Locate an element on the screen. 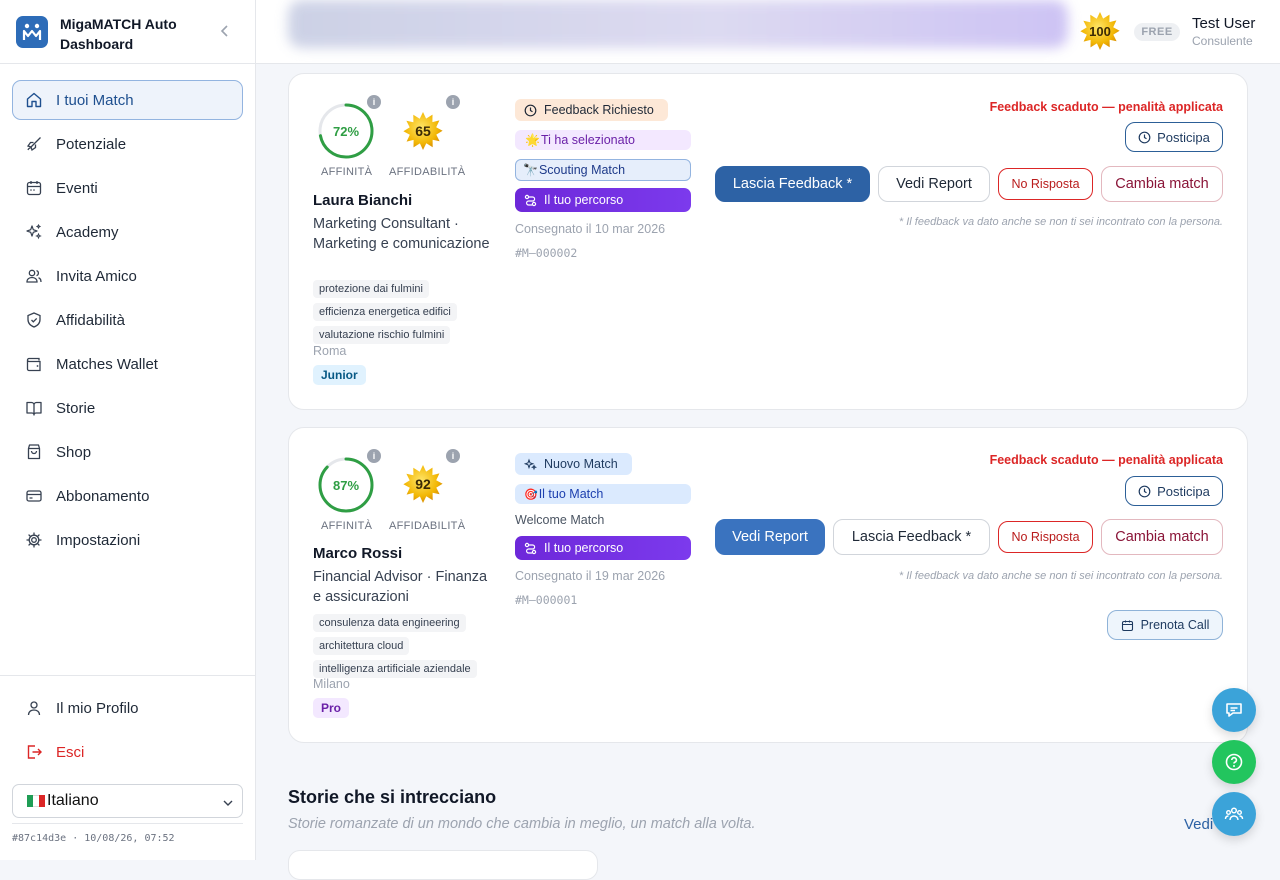 The height and width of the screenshot is (880, 1280). top-header: 100 FREE Test User Consulente is located at coordinates (768, 32).